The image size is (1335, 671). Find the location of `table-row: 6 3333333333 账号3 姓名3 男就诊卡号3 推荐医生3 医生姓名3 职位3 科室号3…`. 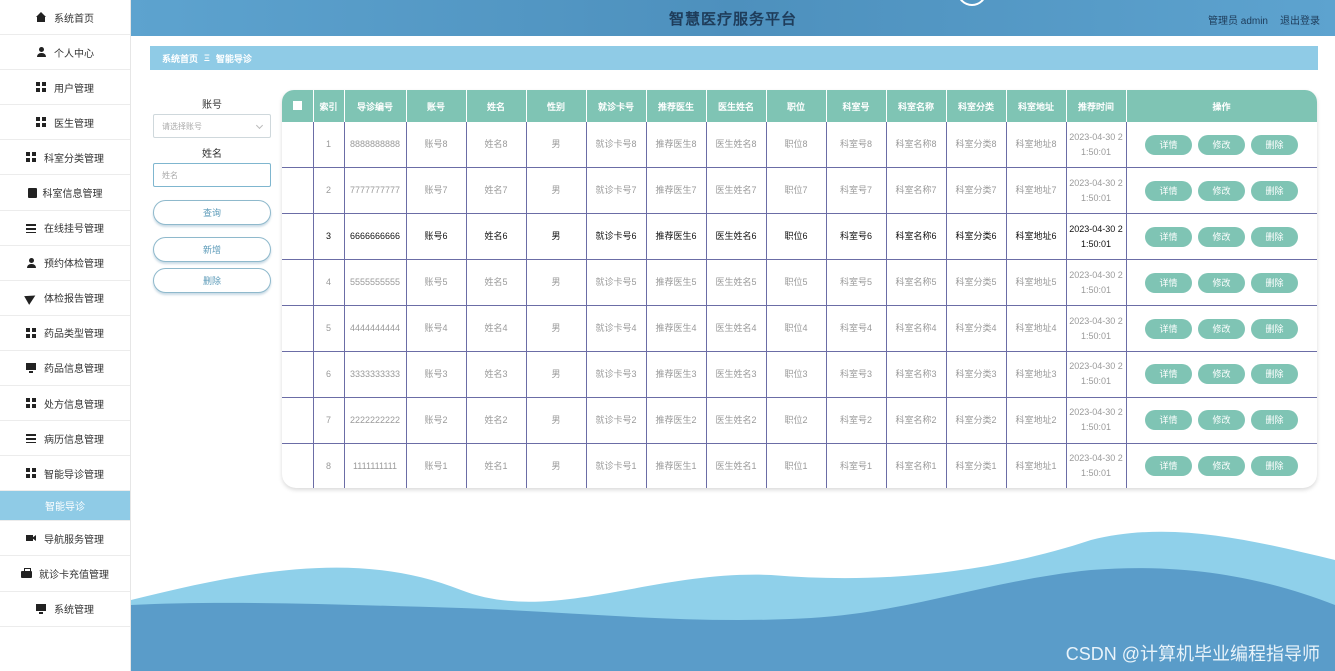

table-row: 6 3333333333 账号3 姓名3 男就诊卡号3 推荐医生3 医生姓名3 职位3 科室号3… is located at coordinates (799, 374).